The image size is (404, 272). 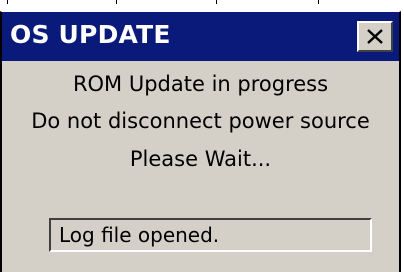 What do you see at coordinates (90, 34) in the screenshot?
I see `dialog-title: OS UPDATE` at bounding box center [90, 34].